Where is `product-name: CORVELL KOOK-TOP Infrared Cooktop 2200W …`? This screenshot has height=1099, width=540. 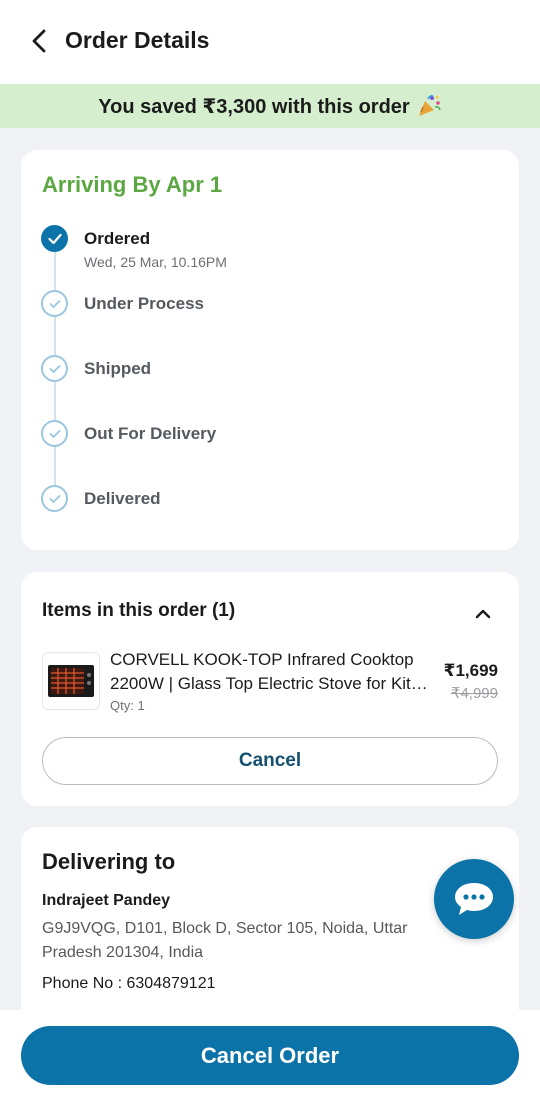
product-name: CORVELL KOOK-TOP Infrared Cooktop 2200W … is located at coordinates (278, 672).